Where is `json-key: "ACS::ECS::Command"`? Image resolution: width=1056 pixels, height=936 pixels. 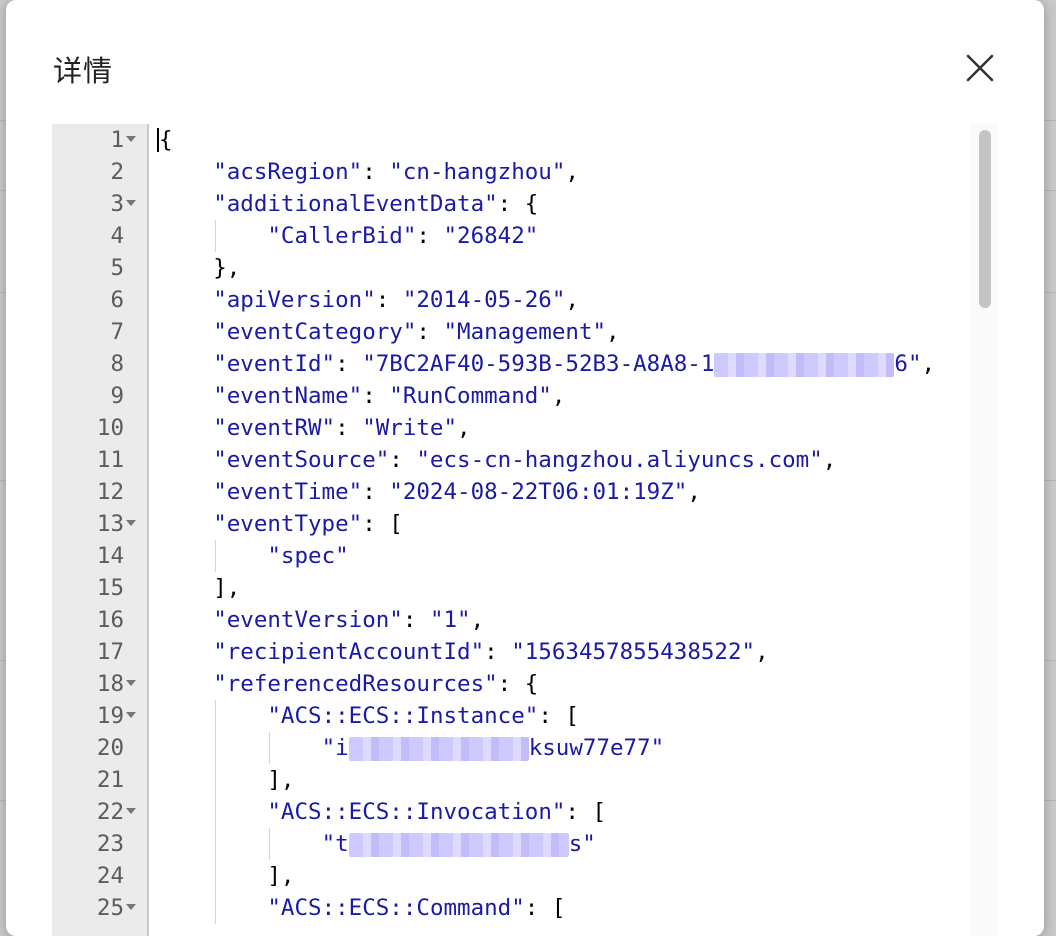 json-key: "ACS::ECS::Command" is located at coordinates (396, 908).